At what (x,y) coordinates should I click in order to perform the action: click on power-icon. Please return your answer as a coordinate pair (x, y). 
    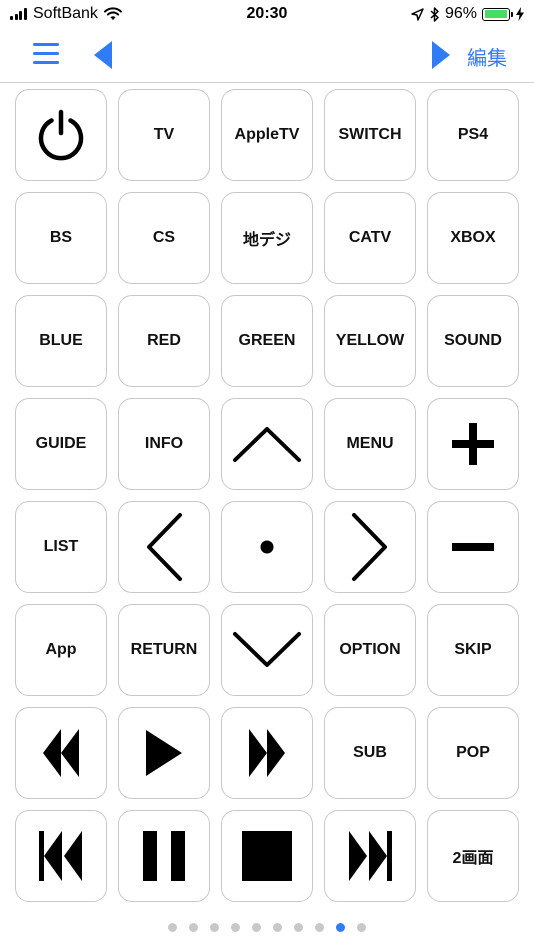
    Looking at the image, I should click on (61, 135).